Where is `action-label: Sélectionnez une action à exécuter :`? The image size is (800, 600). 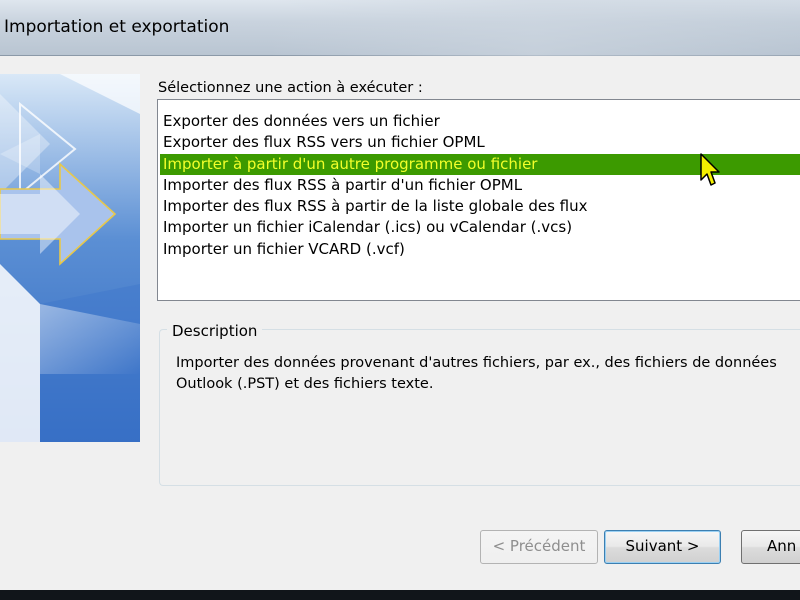
action-label: Sélectionnez une action à exécuter : is located at coordinates (290, 88).